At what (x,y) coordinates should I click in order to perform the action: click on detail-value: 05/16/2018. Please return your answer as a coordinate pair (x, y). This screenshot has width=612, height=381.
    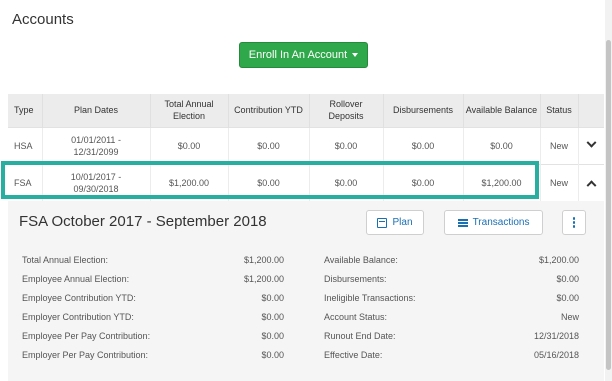
    Looking at the image, I should click on (556, 355).